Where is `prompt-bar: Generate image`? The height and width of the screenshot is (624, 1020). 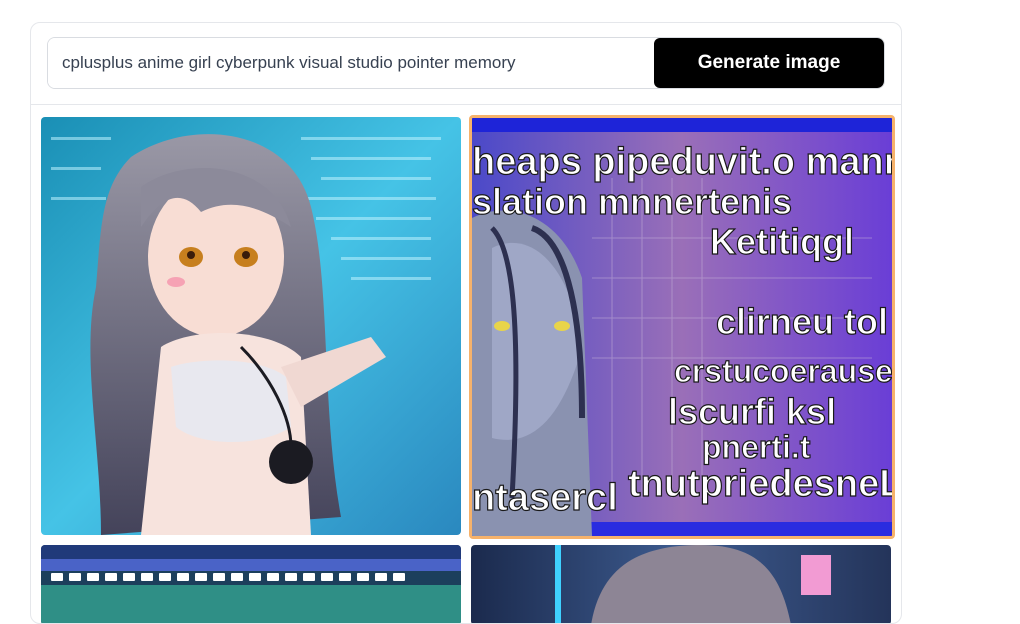 prompt-bar: Generate image is located at coordinates (466, 63).